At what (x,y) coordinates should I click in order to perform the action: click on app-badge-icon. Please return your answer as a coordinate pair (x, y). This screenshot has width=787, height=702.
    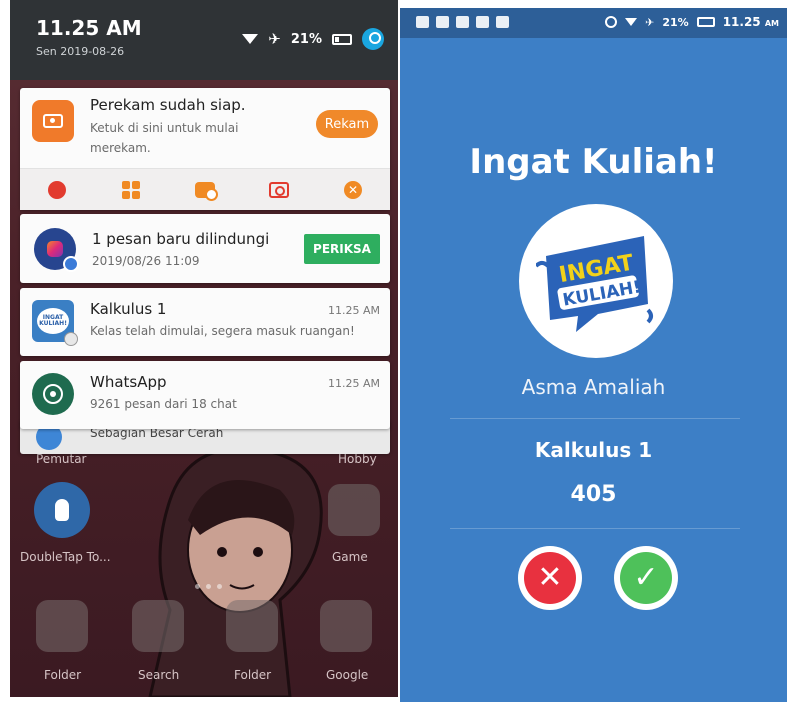
    Looking at the image, I should click on (71, 339).